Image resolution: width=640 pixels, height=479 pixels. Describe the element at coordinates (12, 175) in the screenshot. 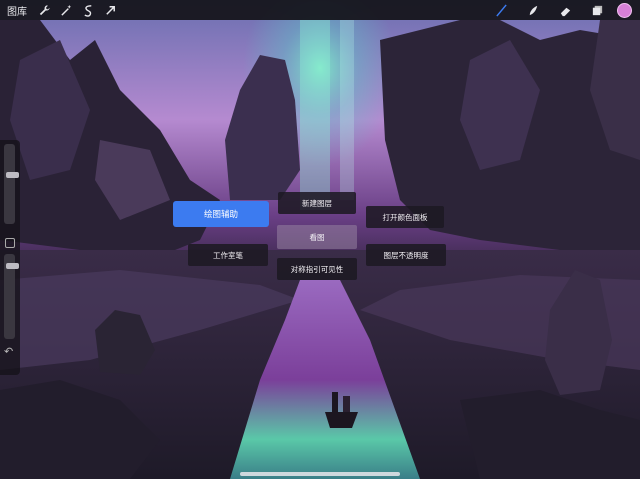

I see `brush-size-thumb` at that location.